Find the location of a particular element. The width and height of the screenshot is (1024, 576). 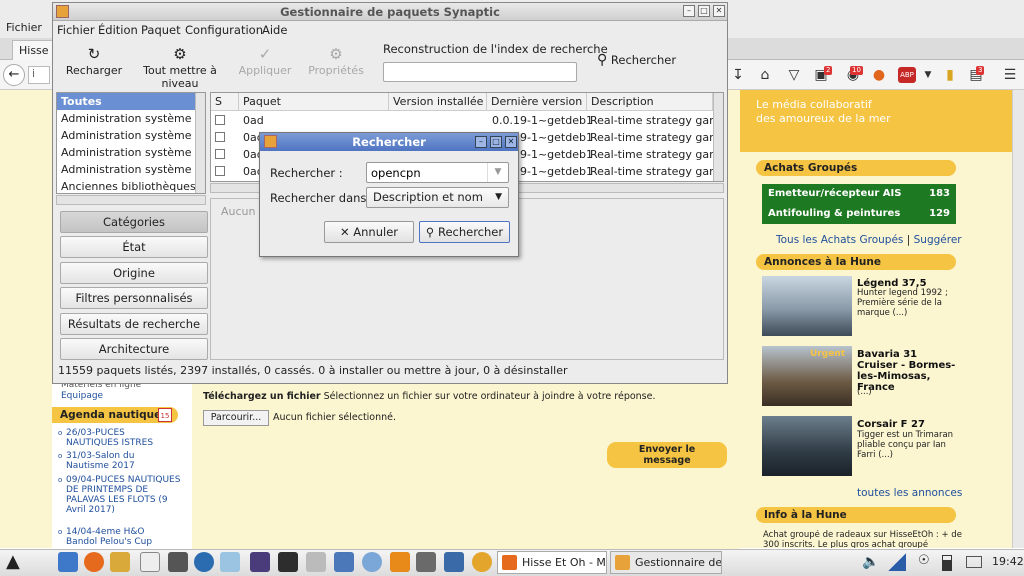

category-item: Administration système is located at coordinates (126, 118).